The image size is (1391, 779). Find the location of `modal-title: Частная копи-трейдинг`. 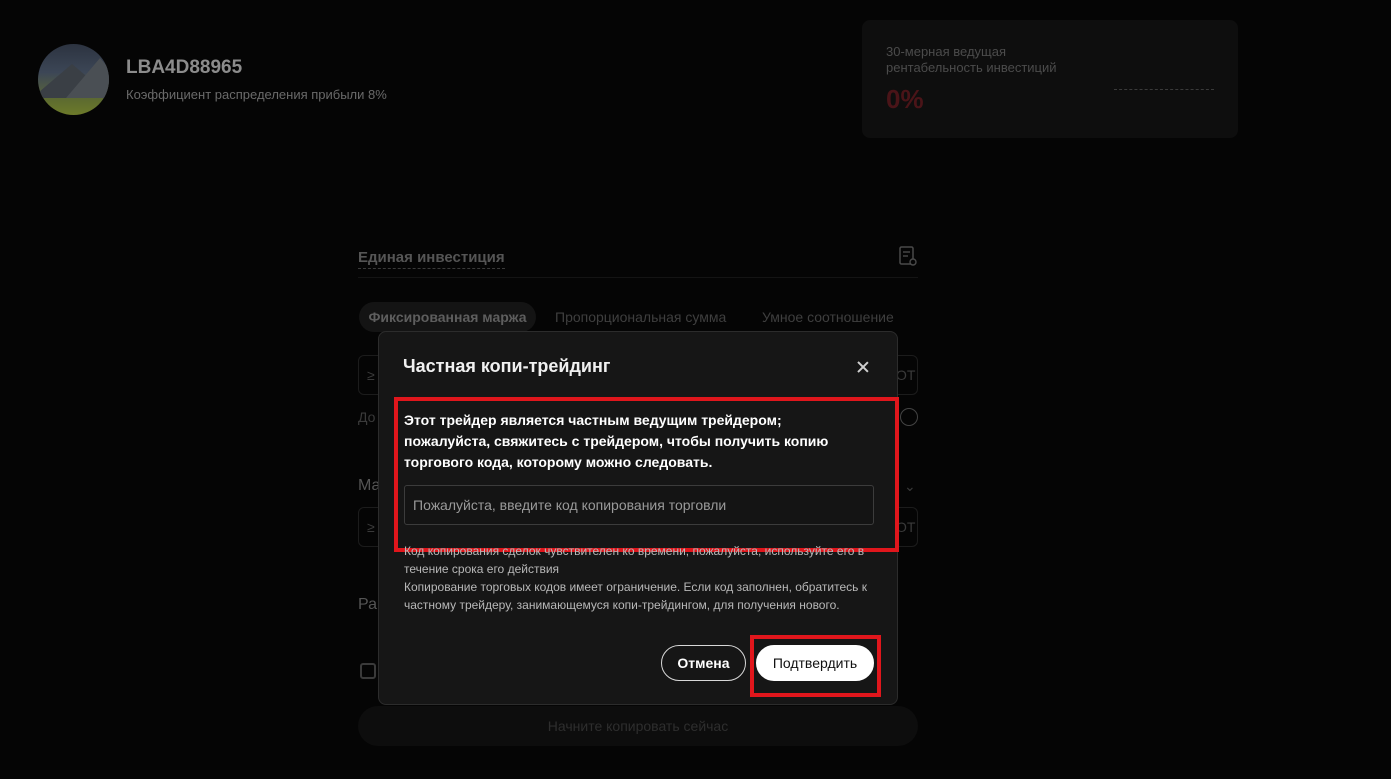

modal-title: Частная копи-трейдинг is located at coordinates (507, 366).